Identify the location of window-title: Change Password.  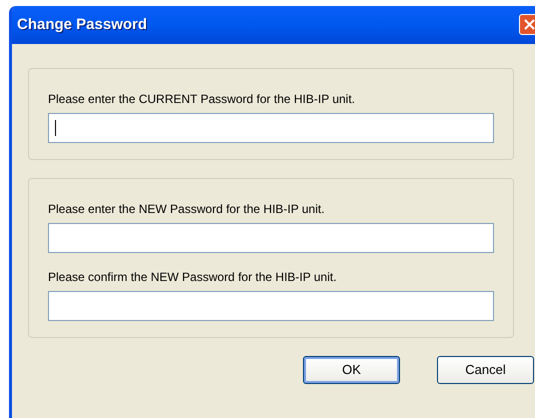
(82, 24).